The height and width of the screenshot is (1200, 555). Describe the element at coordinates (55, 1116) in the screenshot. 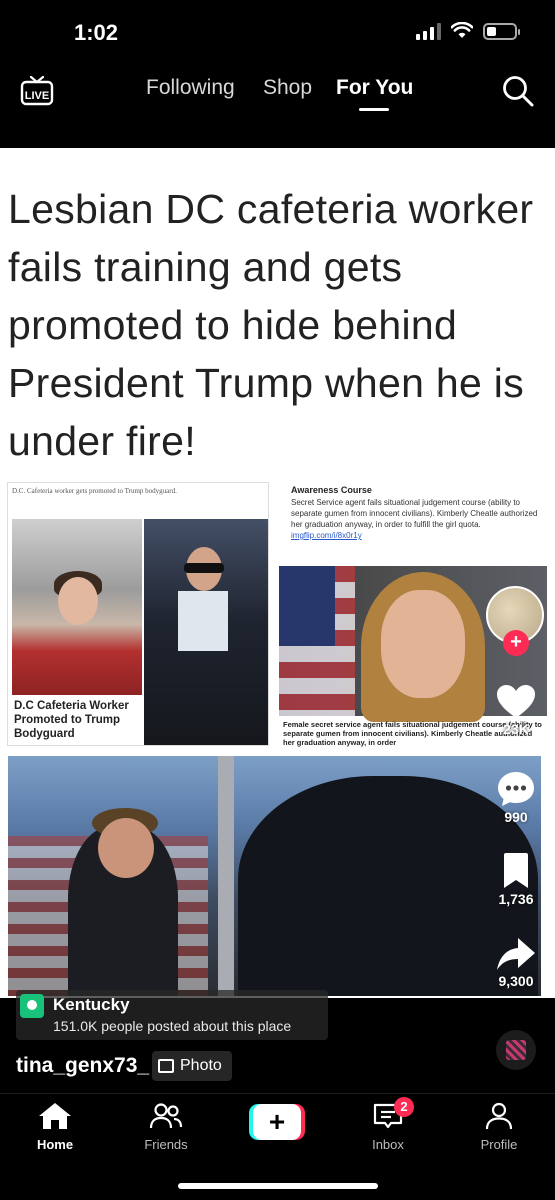

I see `home-icon` at that location.